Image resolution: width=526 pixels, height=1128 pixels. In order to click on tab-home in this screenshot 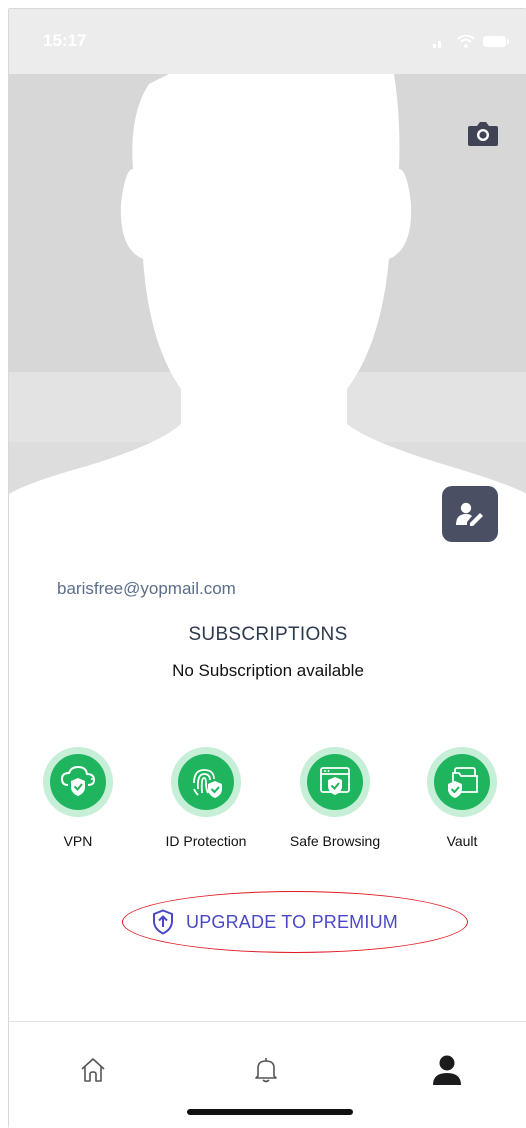, I will do `click(93, 1070)`.